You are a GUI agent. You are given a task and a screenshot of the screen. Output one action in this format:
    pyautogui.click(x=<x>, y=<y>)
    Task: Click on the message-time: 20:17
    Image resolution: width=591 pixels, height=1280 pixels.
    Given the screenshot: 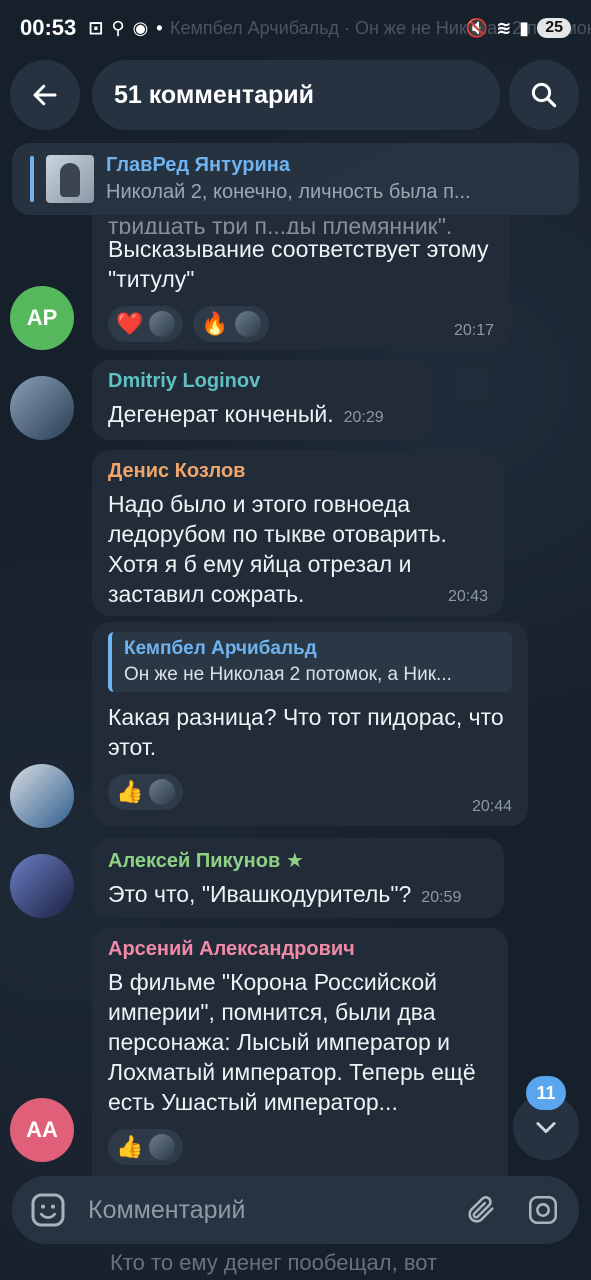 What is the action you would take?
    pyautogui.click(x=473, y=330)
    